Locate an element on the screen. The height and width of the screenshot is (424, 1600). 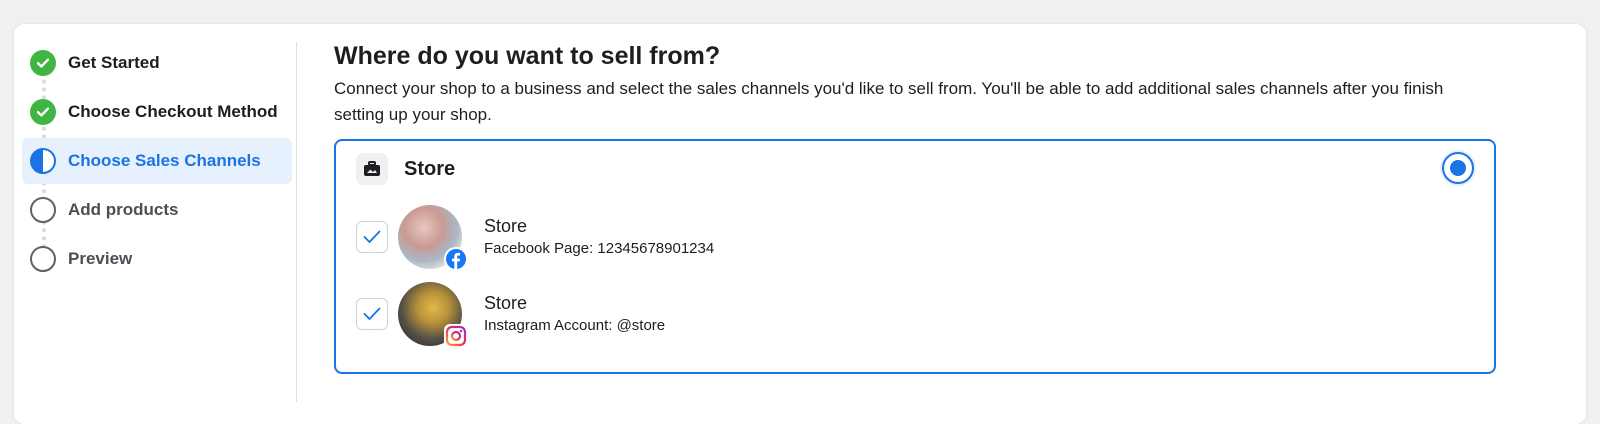
step-label: Add products is located at coordinates (123, 209).